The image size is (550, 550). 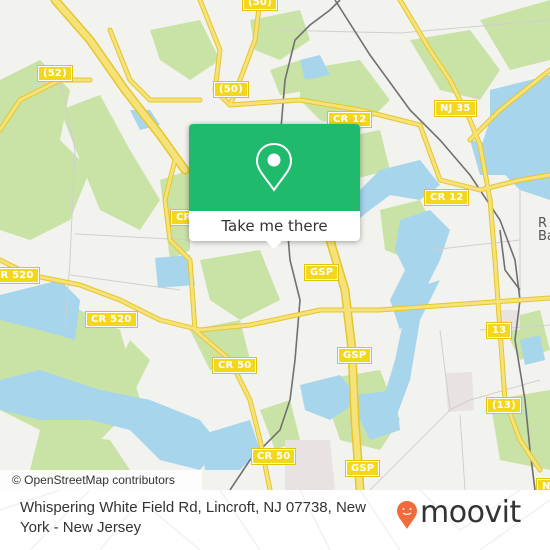 I want to click on road-shield: CR 12, so click(x=446, y=197).